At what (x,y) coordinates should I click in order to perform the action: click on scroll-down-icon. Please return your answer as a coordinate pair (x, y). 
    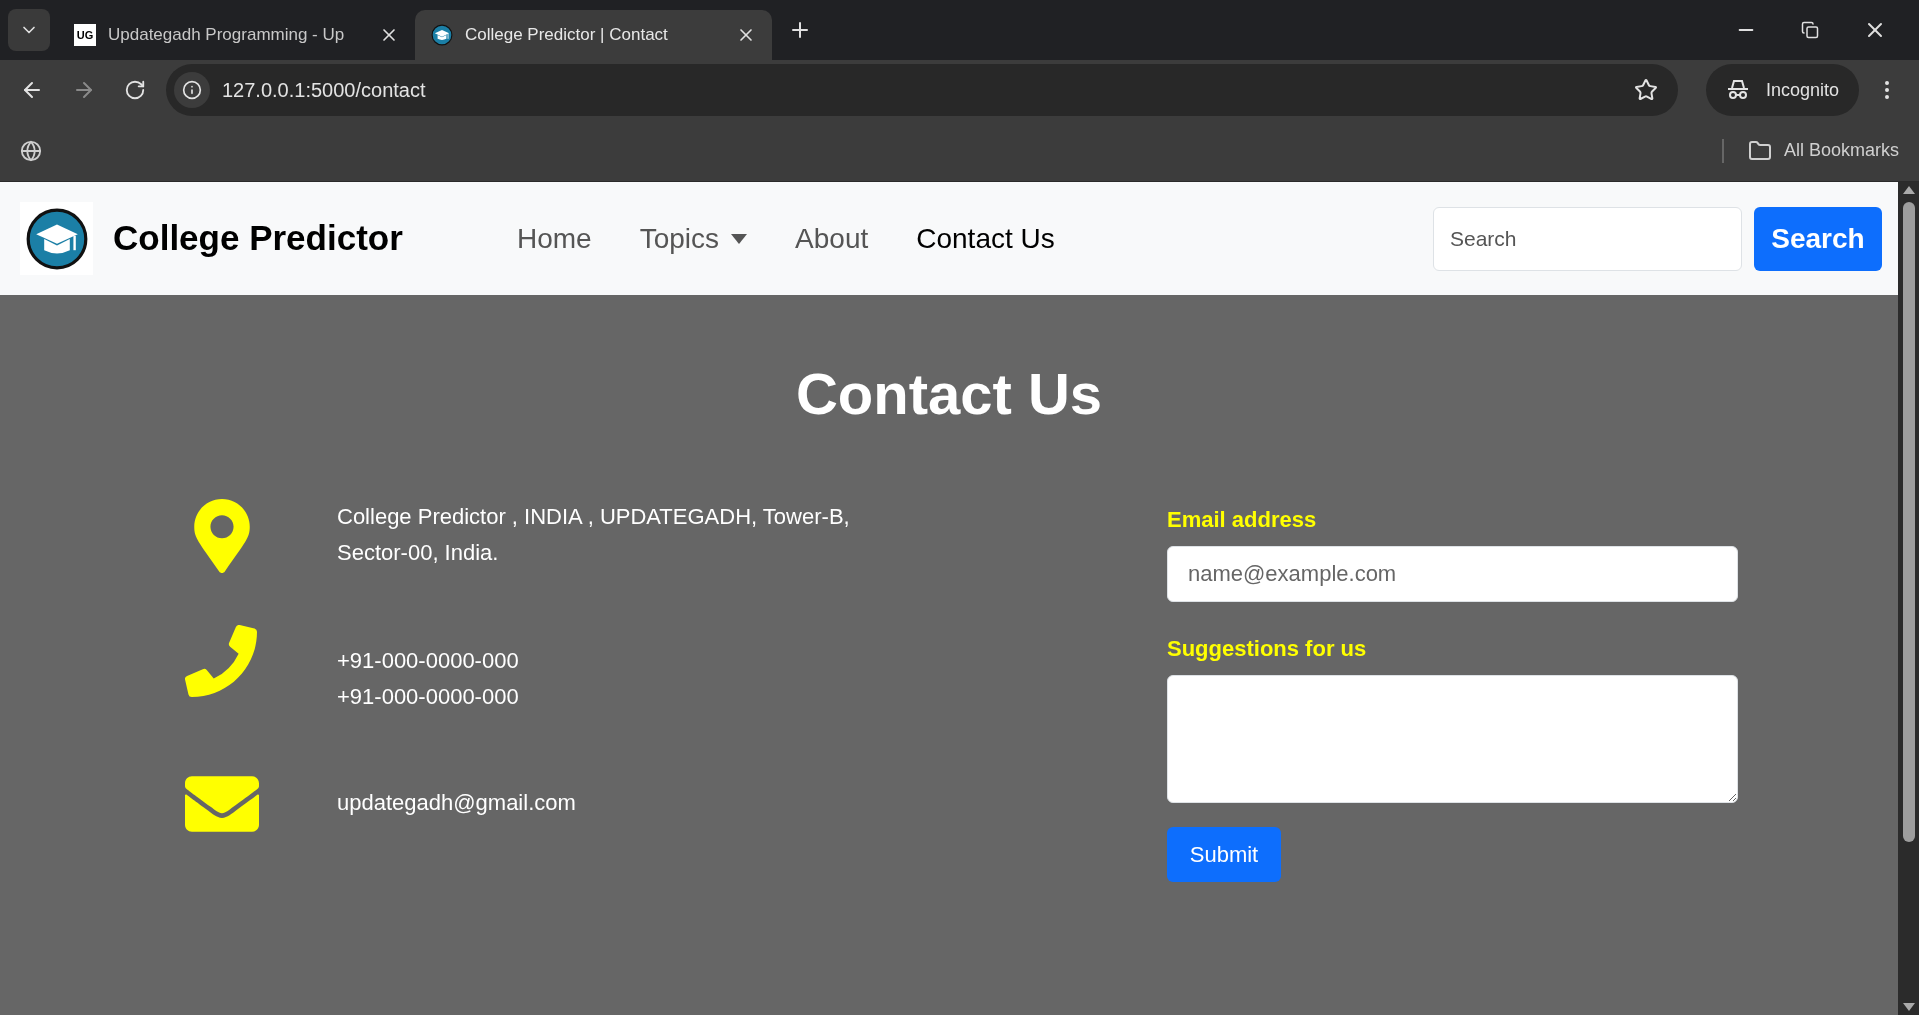
    Looking at the image, I should click on (1908, 1007).